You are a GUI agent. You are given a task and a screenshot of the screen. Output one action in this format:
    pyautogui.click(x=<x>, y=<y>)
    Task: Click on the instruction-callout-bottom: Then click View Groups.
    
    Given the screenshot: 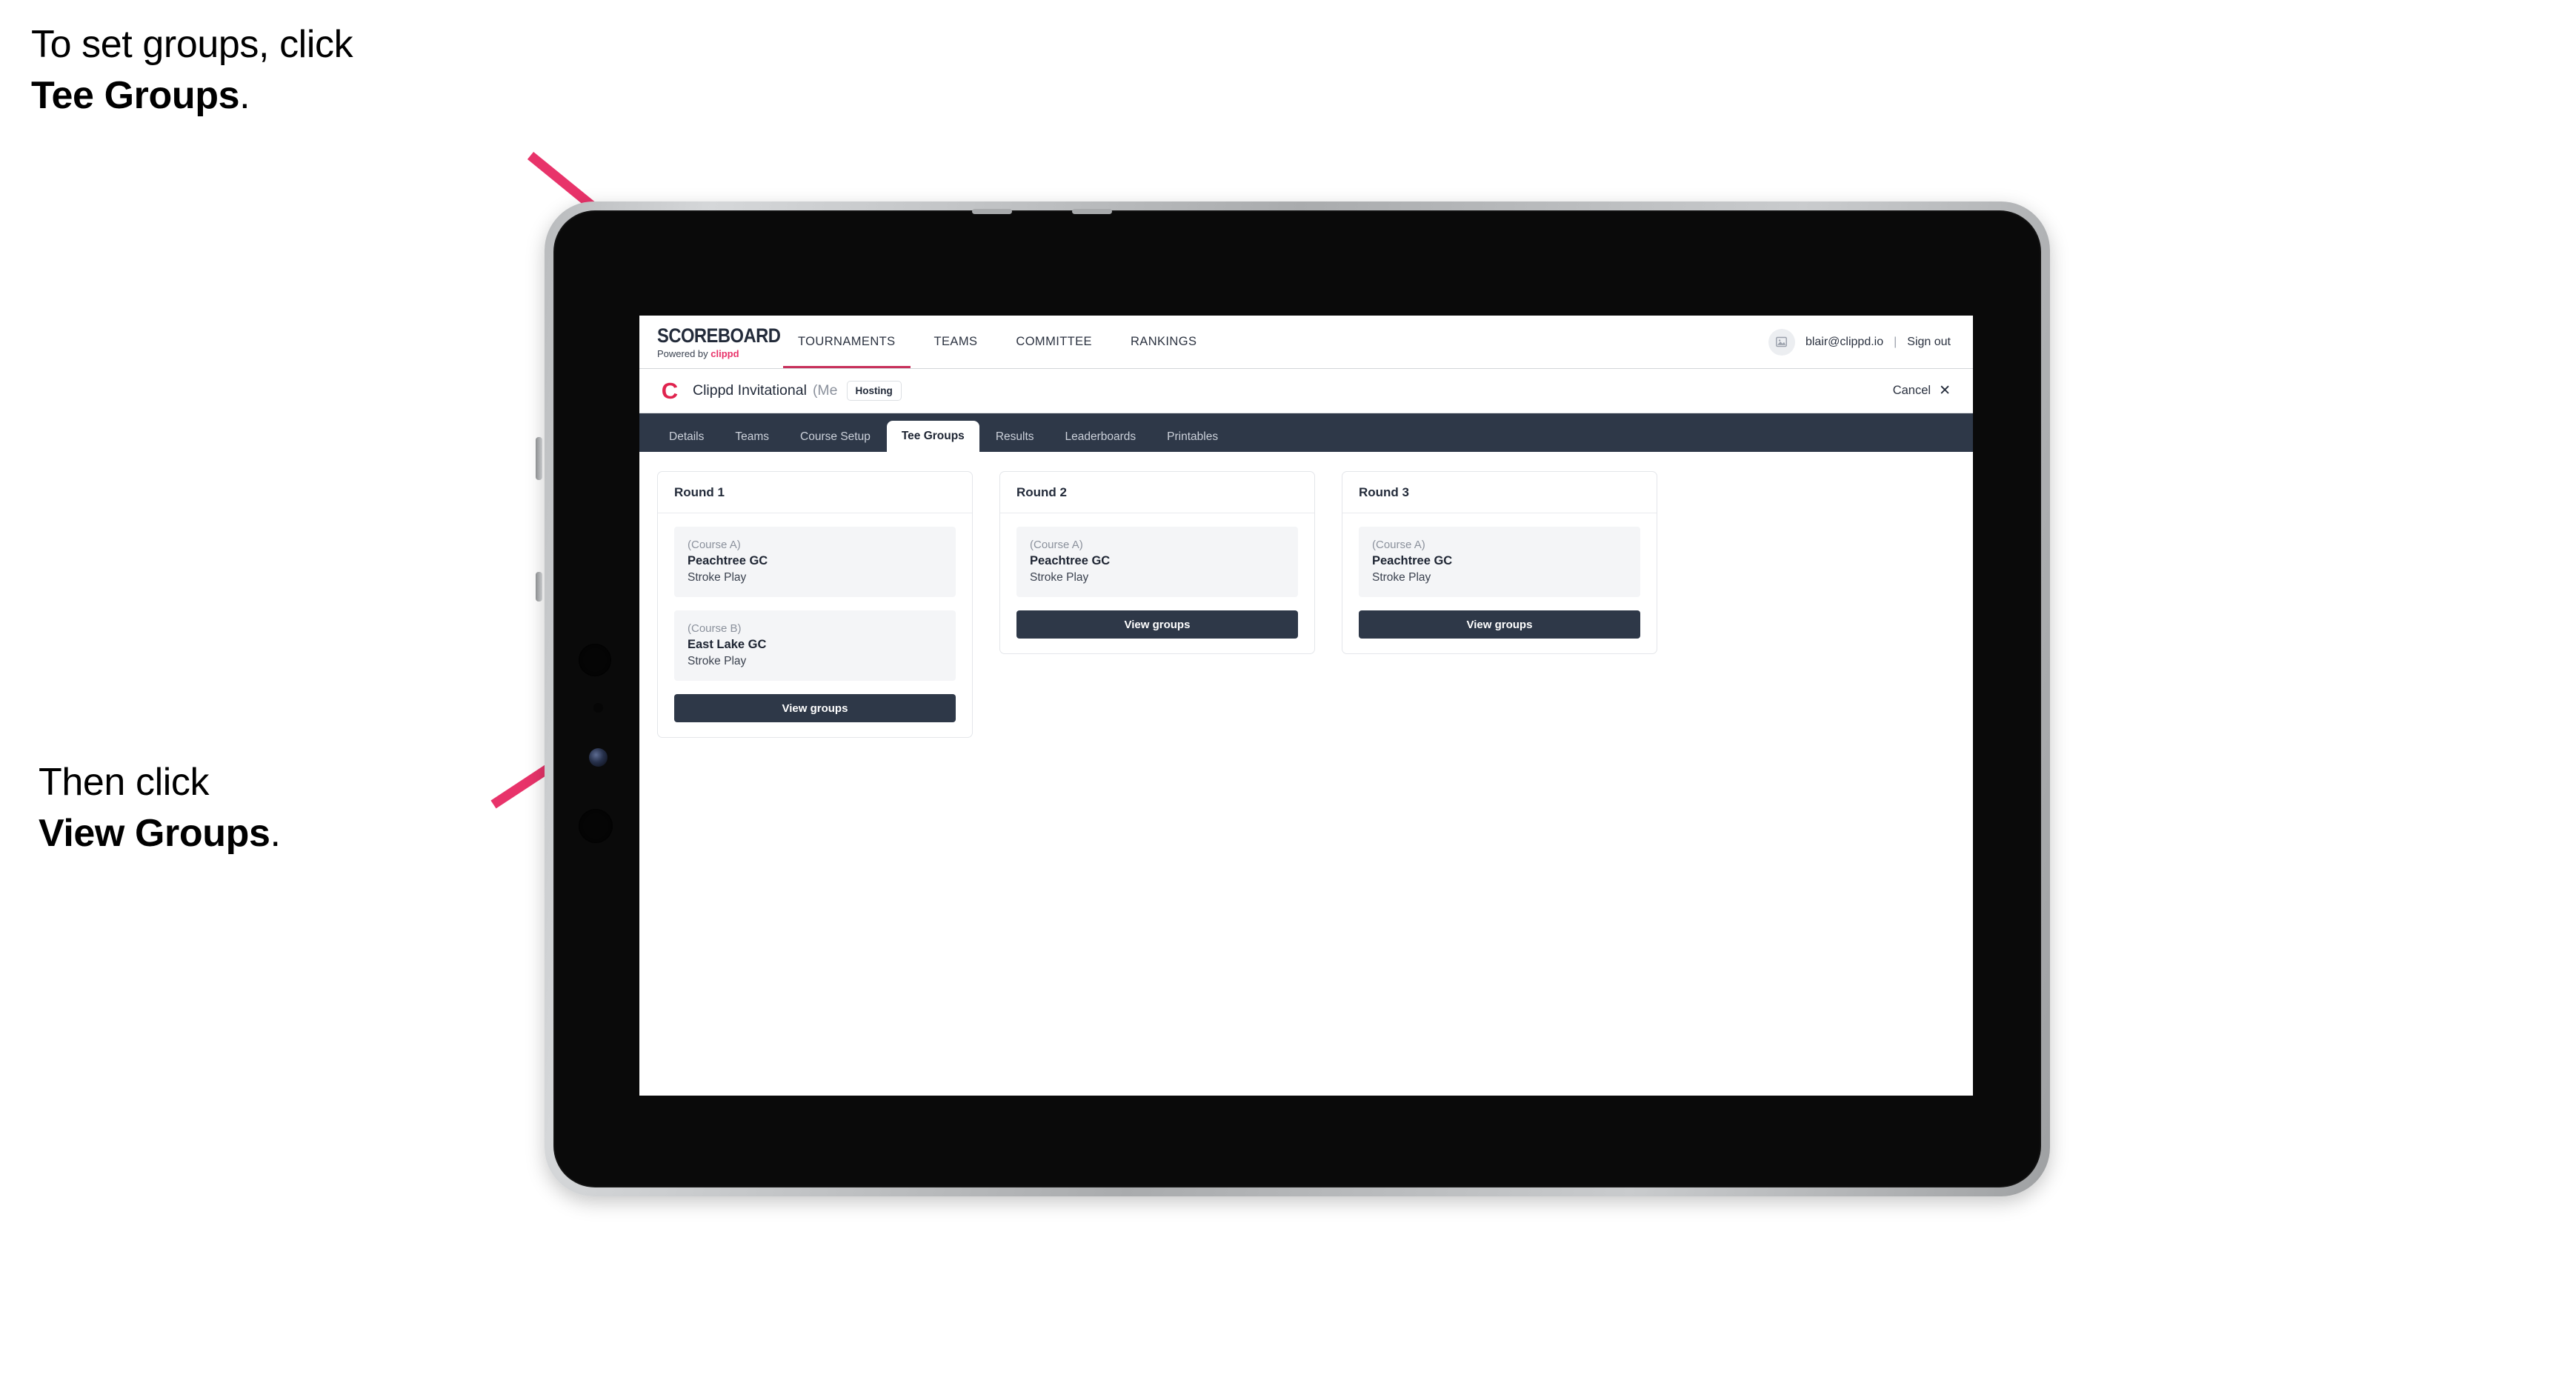 What is the action you would take?
    pyautogui.click(x=160, y=808)
    